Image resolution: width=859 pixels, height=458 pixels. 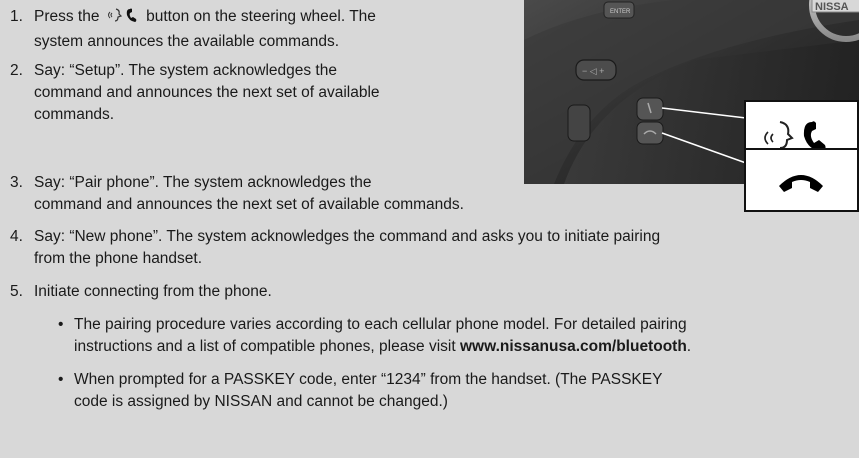 I want to click on step-line: system announces the available commands., so click(x=186, y=41).